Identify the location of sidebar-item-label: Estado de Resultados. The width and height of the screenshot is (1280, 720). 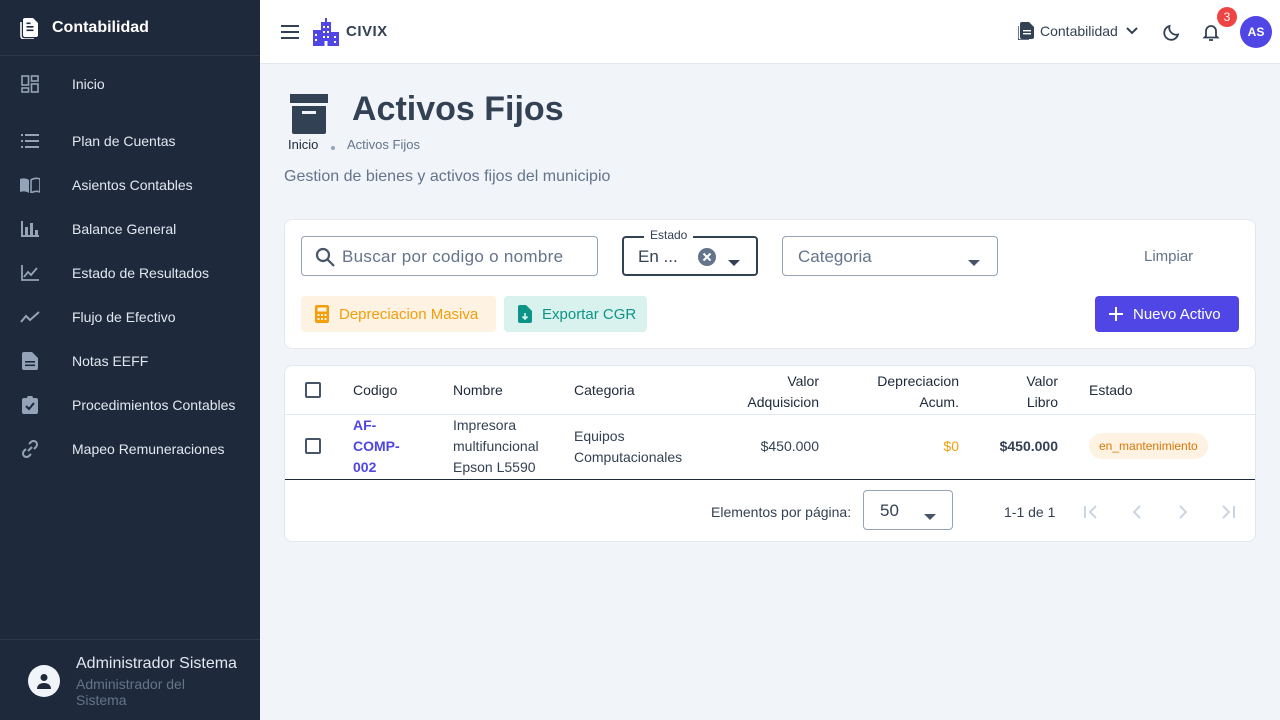
(140, 273).